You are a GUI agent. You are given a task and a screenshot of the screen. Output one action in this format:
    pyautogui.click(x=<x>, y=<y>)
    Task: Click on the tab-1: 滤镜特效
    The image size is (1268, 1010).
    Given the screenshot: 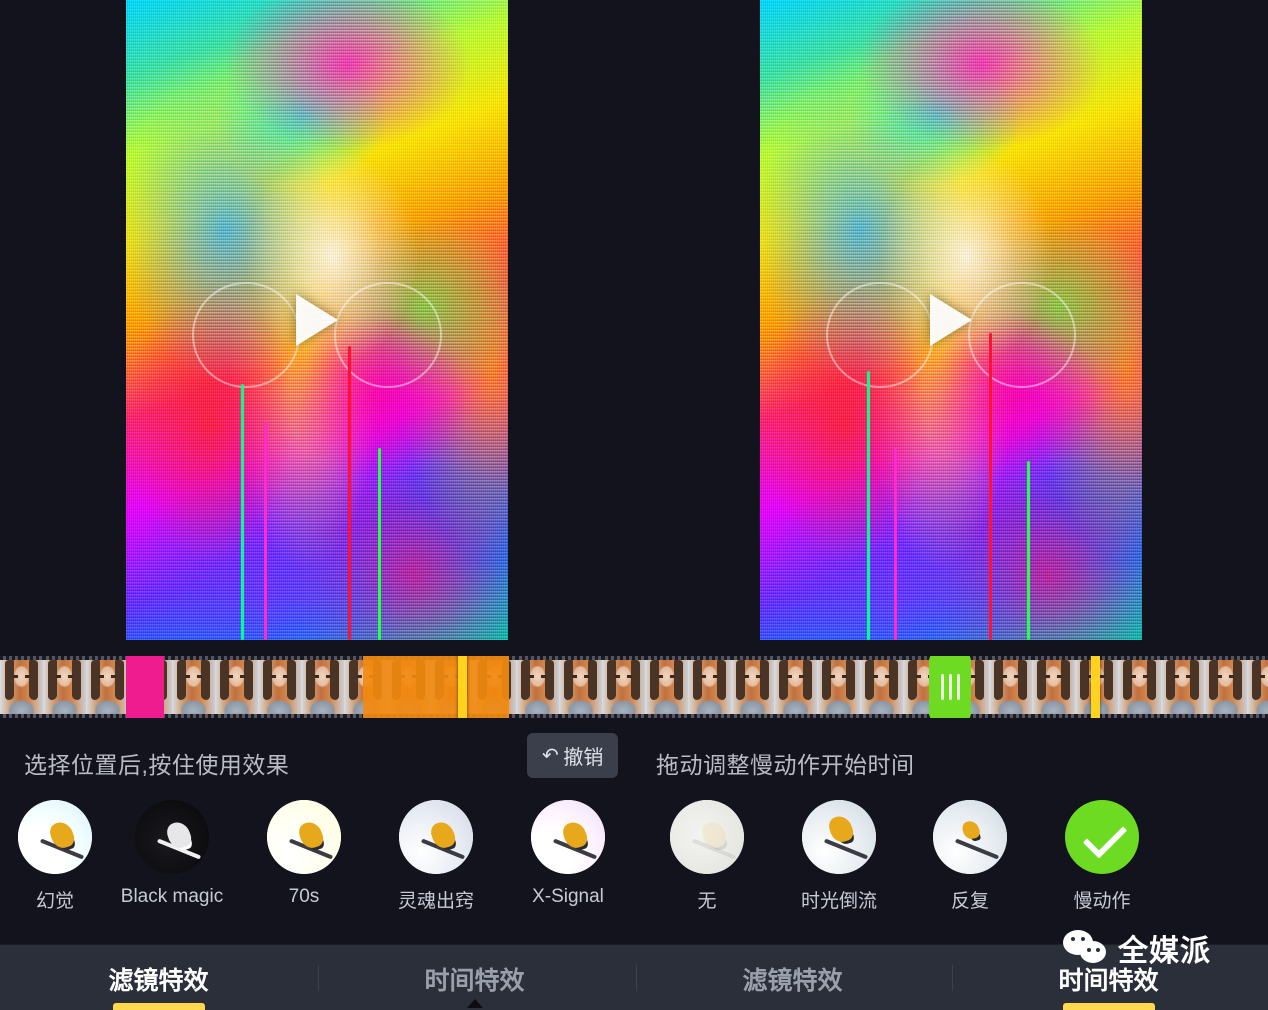 What is the action you would take?
    pyautogui.click(x=158, y=977)
    